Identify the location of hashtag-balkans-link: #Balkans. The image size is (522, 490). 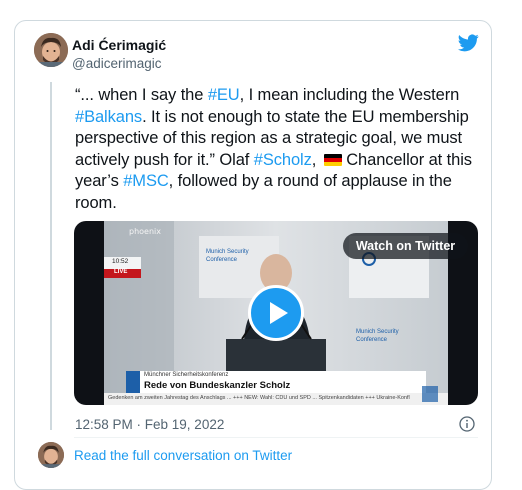
(108, 117).